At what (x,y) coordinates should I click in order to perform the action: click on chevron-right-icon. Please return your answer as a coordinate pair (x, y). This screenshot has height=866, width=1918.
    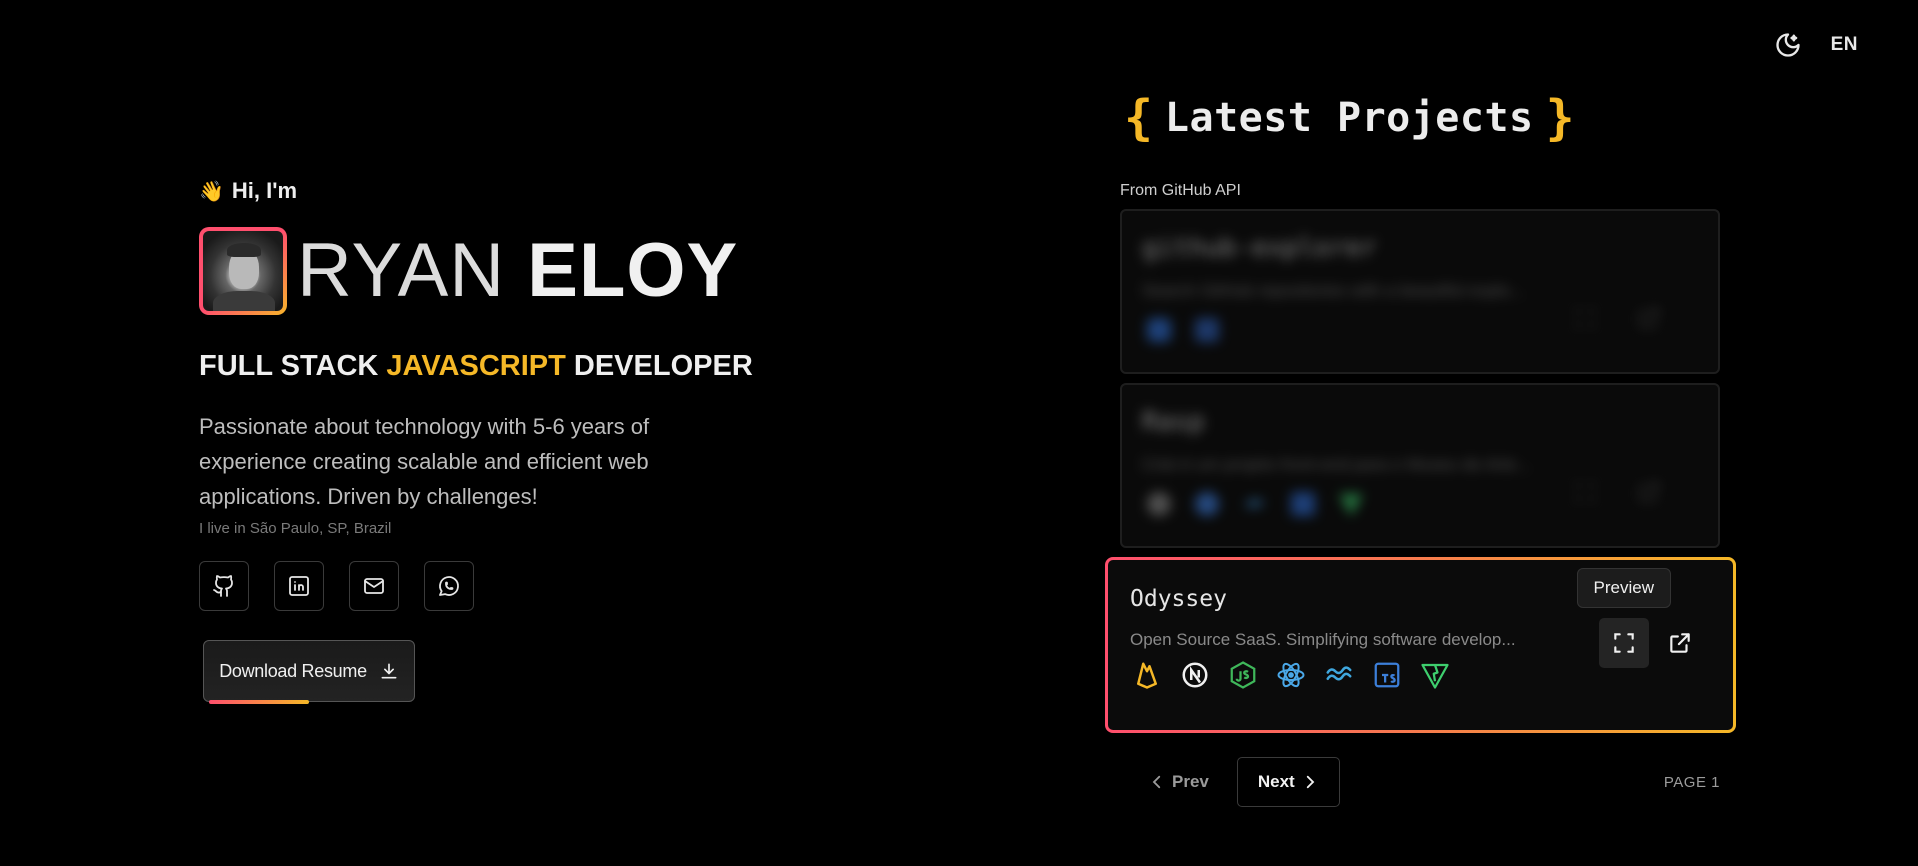
    Looking at the image, I should click on (1310, 782).